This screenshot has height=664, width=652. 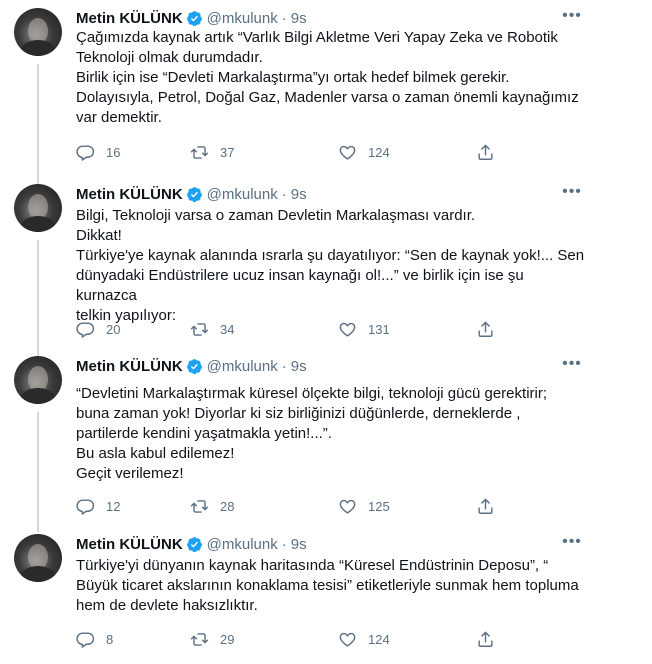 What do you see at coordinates (227, 152) in the screenshot?
I see `retweet-count: 37` at bounding box center [227, 152].